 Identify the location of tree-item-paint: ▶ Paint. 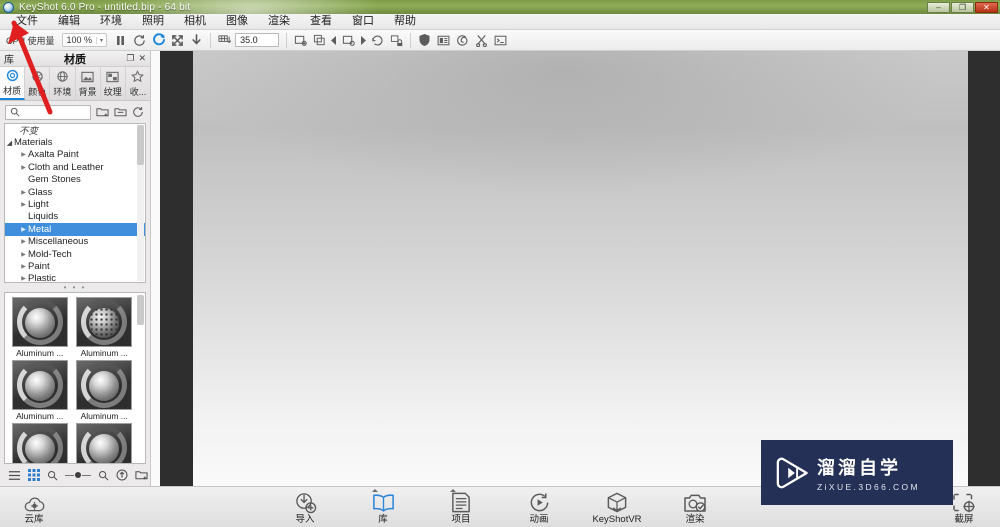
(75, 266).